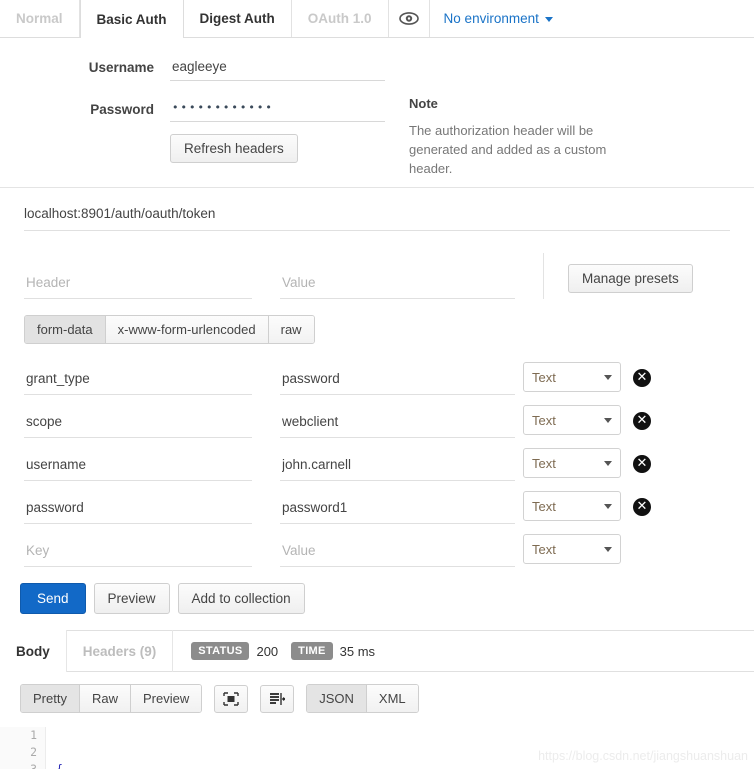  I want to click on status-badge: STATUS, so click(220, 651).